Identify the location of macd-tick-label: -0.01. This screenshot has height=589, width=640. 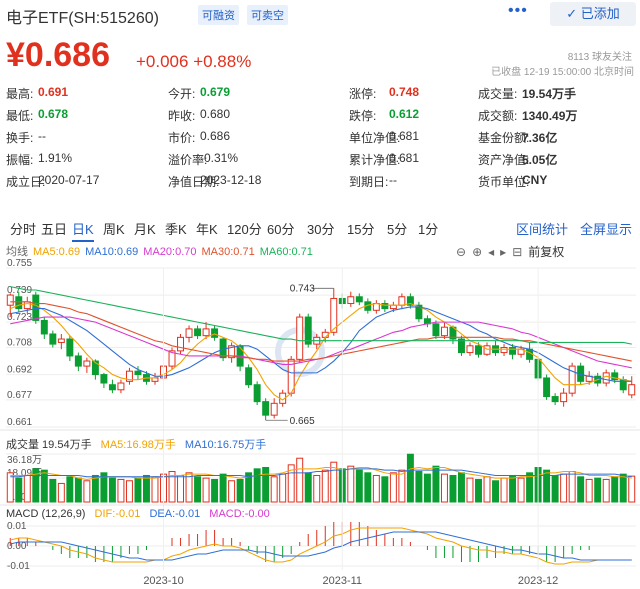
(18, 566).